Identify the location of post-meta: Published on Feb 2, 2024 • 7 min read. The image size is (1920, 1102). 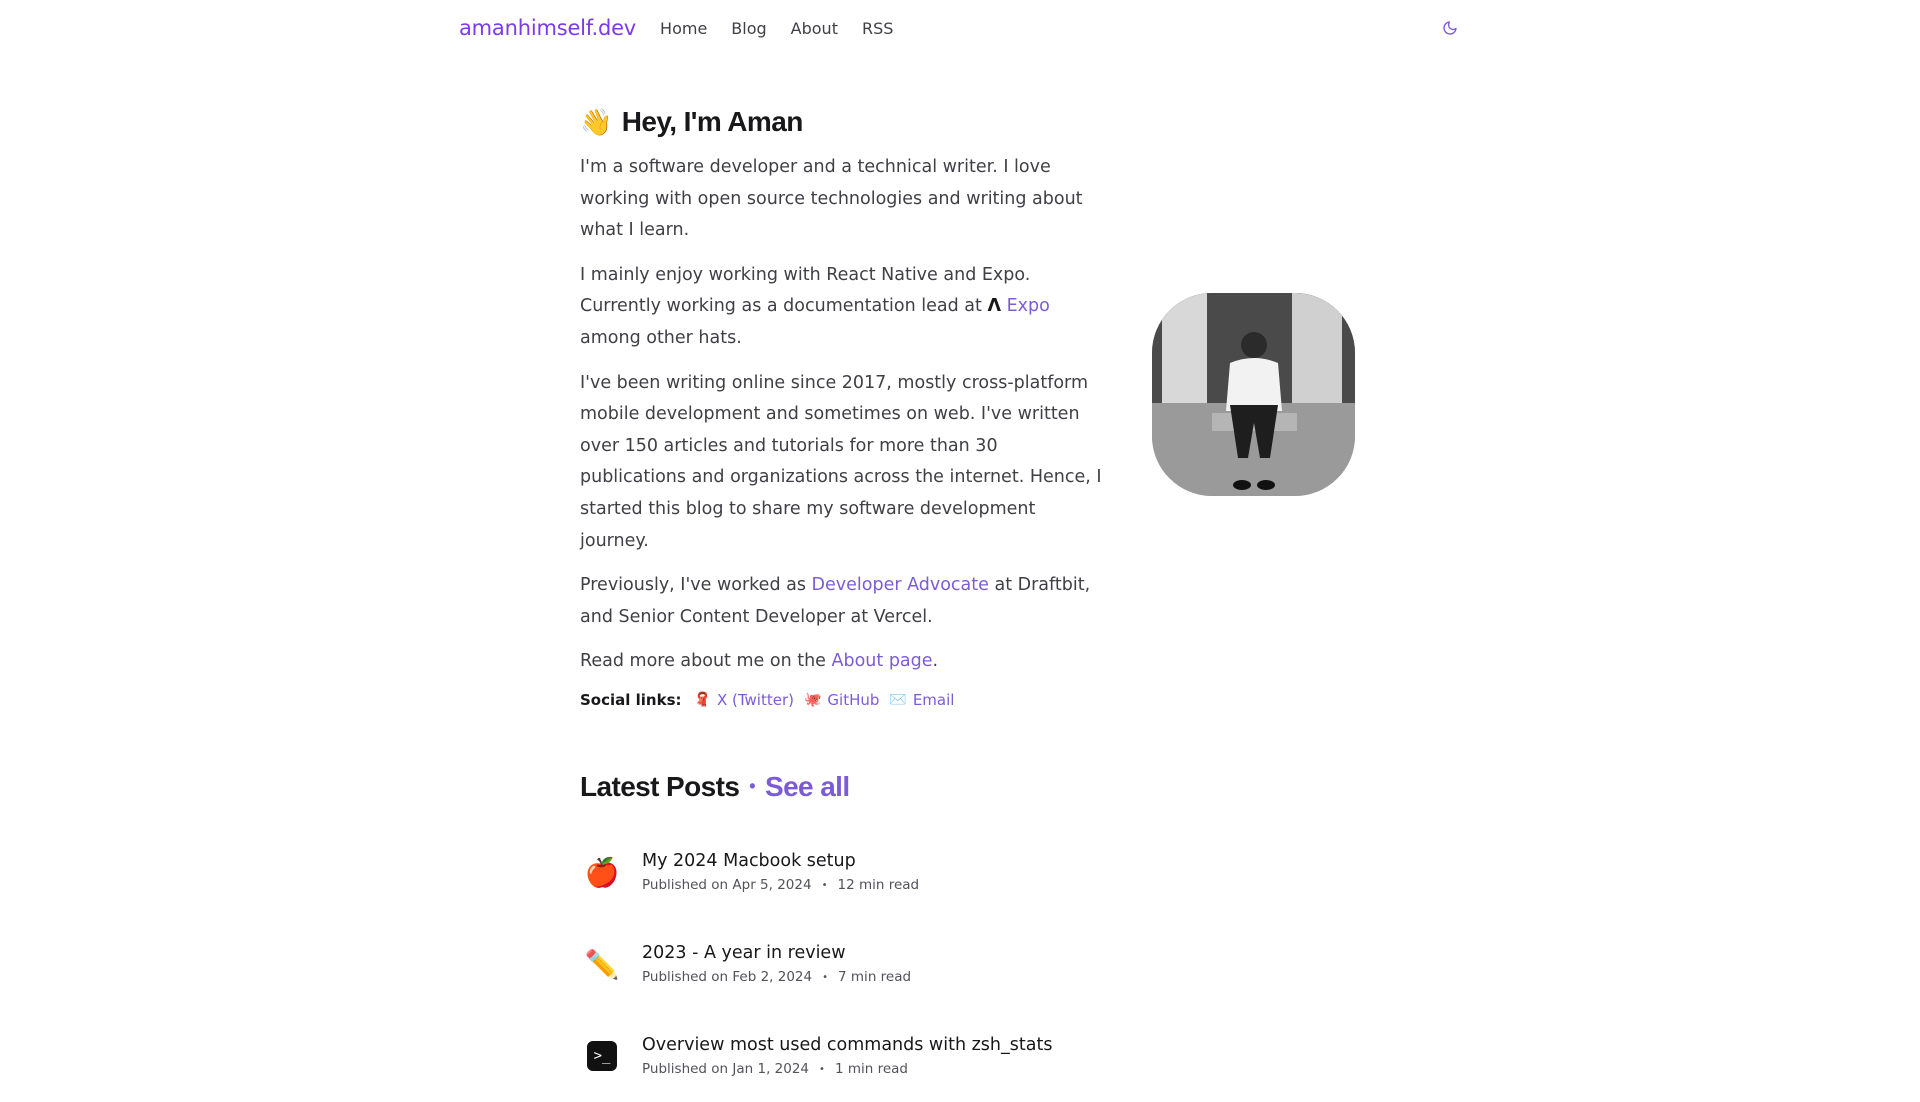
(776, 977).